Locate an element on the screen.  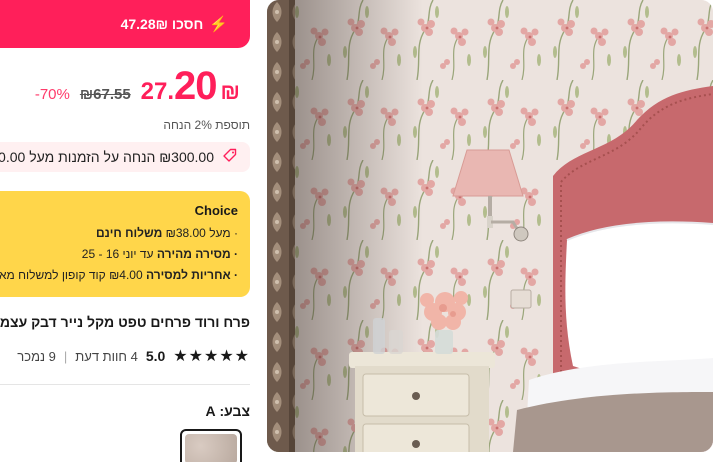
choice-line3-bold: · אחריות למסירה is located at coordinates (191, 275).